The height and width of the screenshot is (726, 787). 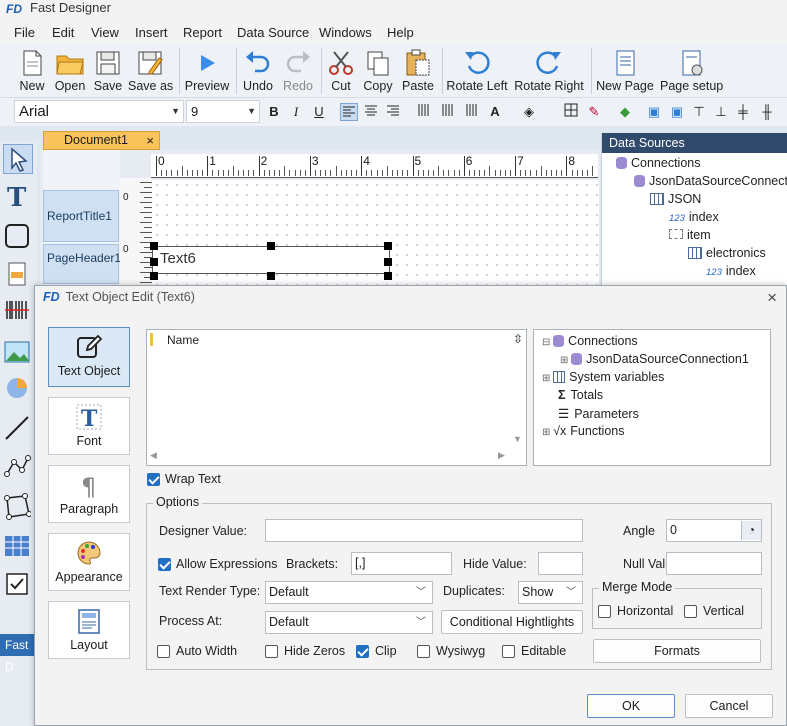 What do you see at coordinates (731, 271) in the screenshot?
I see `tree-node-index-2: 123 index` at bounding box center [731, 271].